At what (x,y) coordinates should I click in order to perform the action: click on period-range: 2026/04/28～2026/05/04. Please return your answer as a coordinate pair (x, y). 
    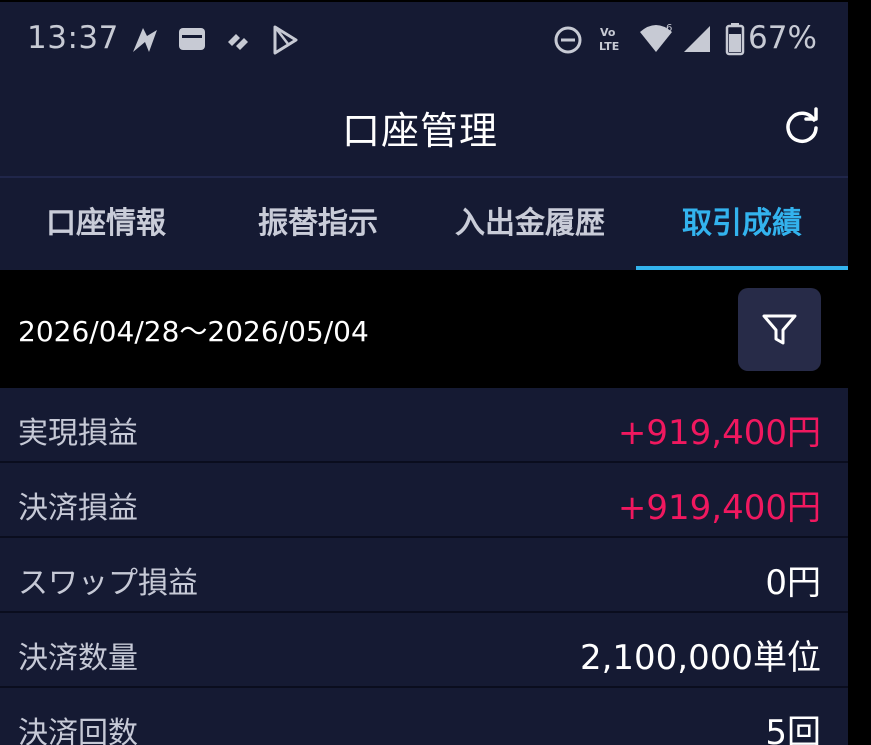
    Looking at the image, I should click on (193, 331).